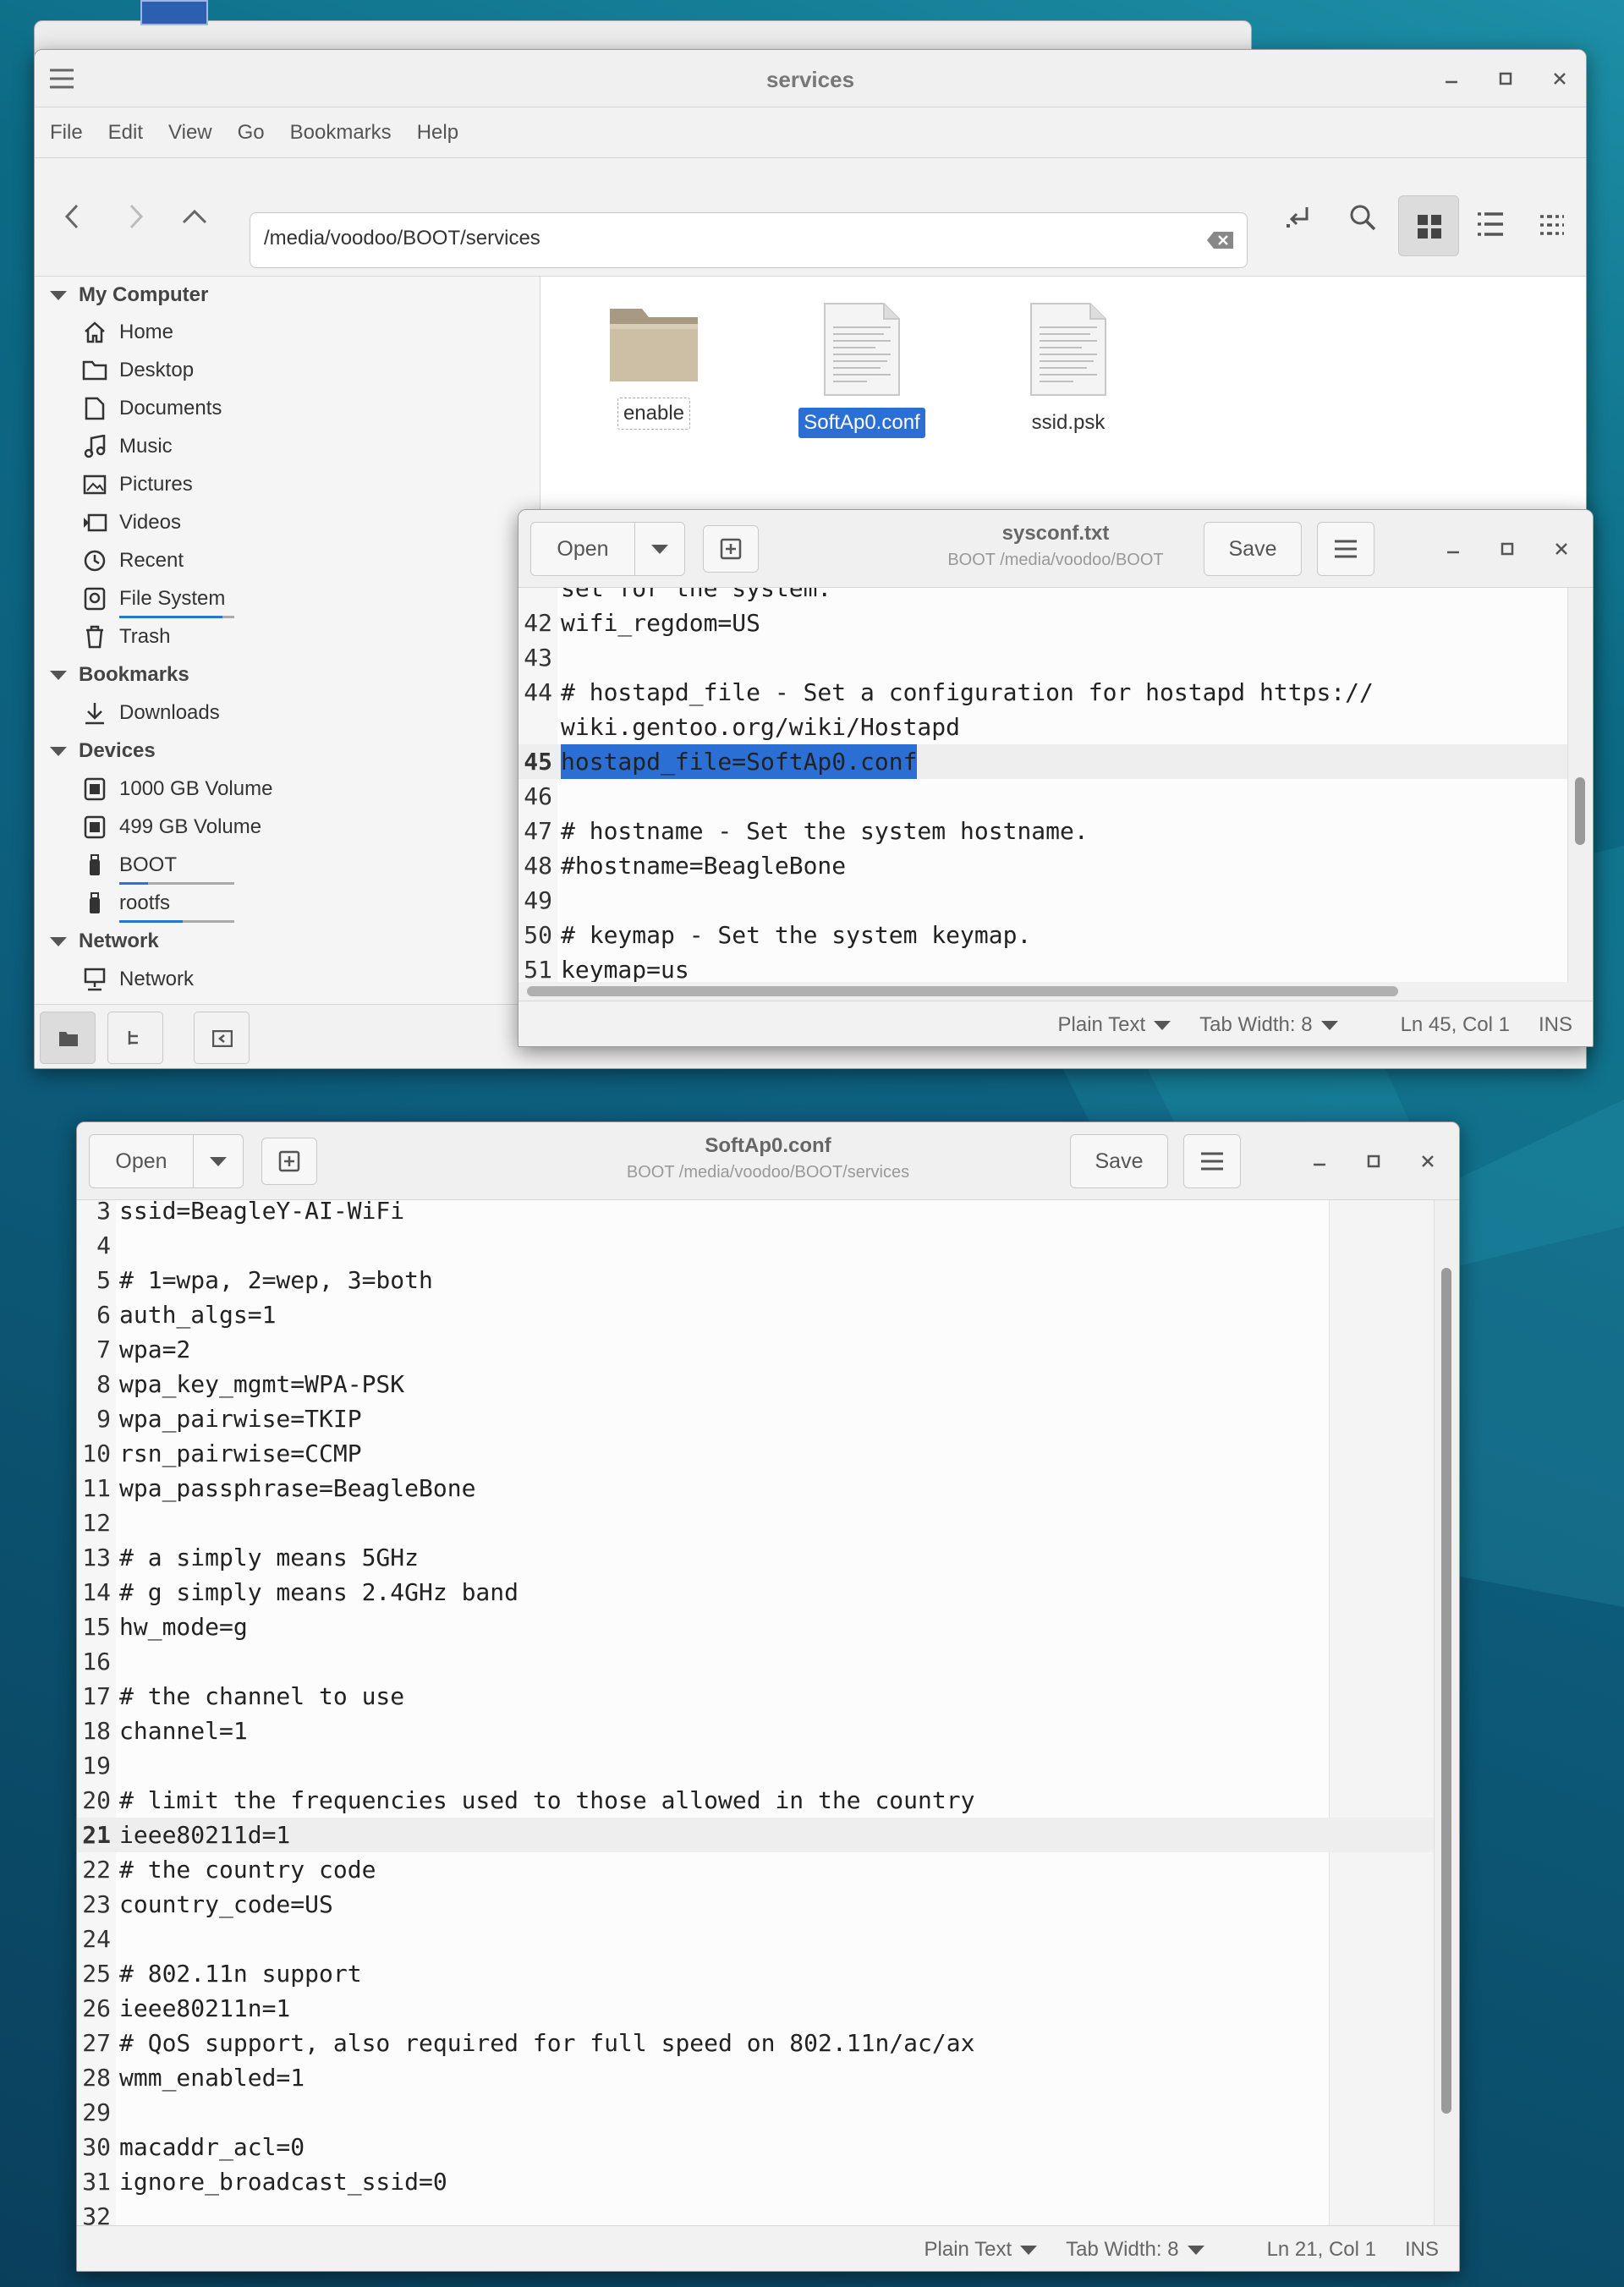 This screenshot has width=1624, height=2287. What do you see at coordinates (126, 637) in the screenshot?
I see `sidebar-item-trash: Trash` at bounding box center [126, 637].